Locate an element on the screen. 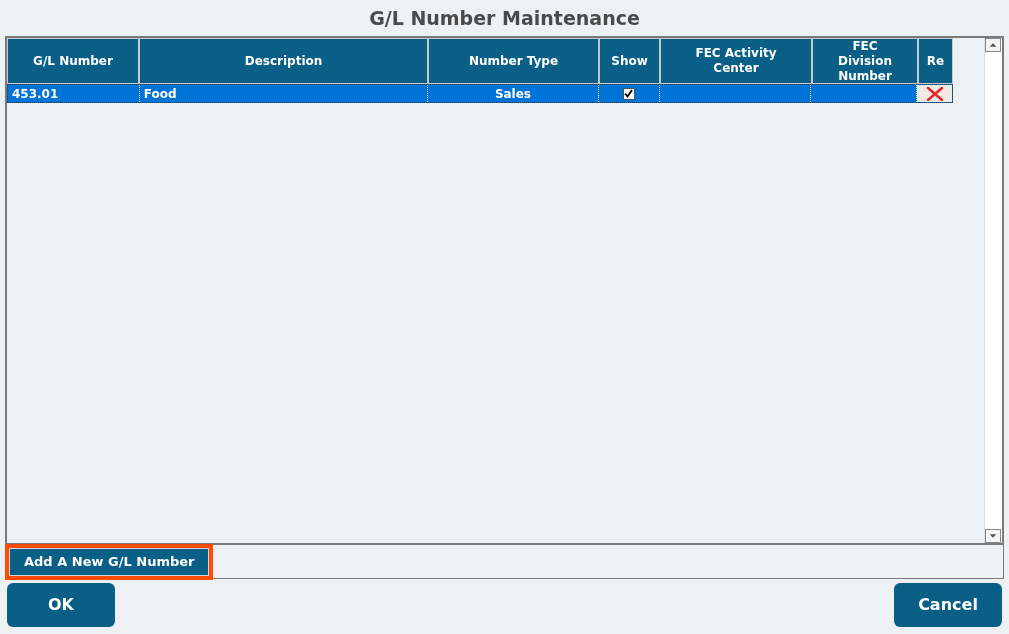  column-header: Description is located at coordinates (283, 61).